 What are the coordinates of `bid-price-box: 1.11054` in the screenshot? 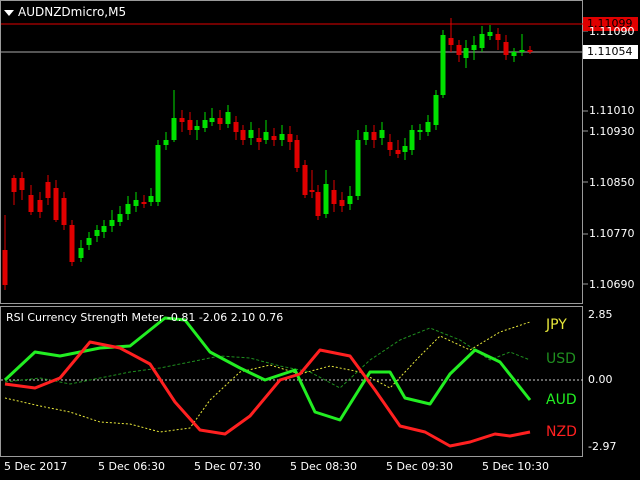 It's located at (610, 52).